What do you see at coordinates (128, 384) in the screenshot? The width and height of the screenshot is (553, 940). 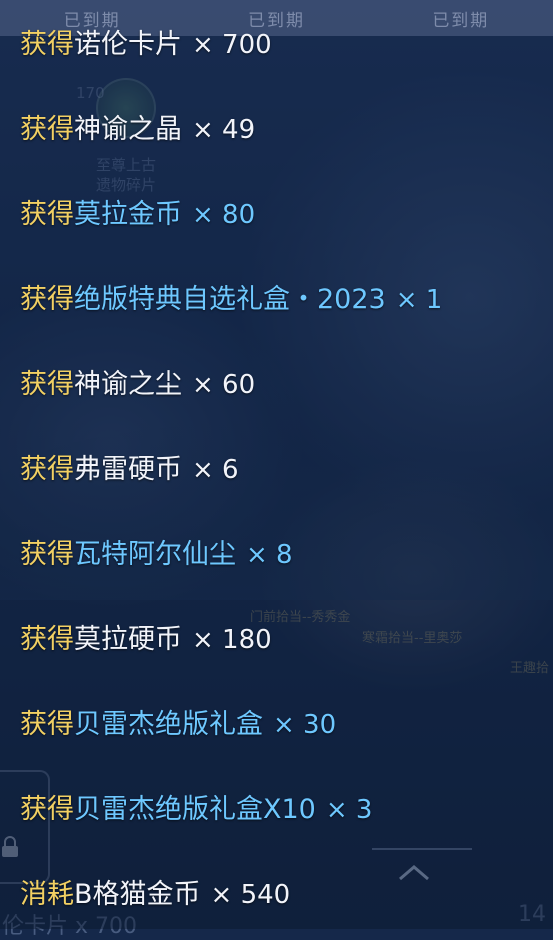 I see `log-item: 神谕之尘` at bounding box center [128, 384].